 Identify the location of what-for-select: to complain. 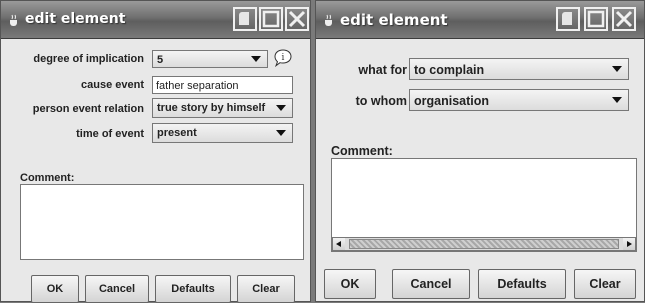
(519, 69).